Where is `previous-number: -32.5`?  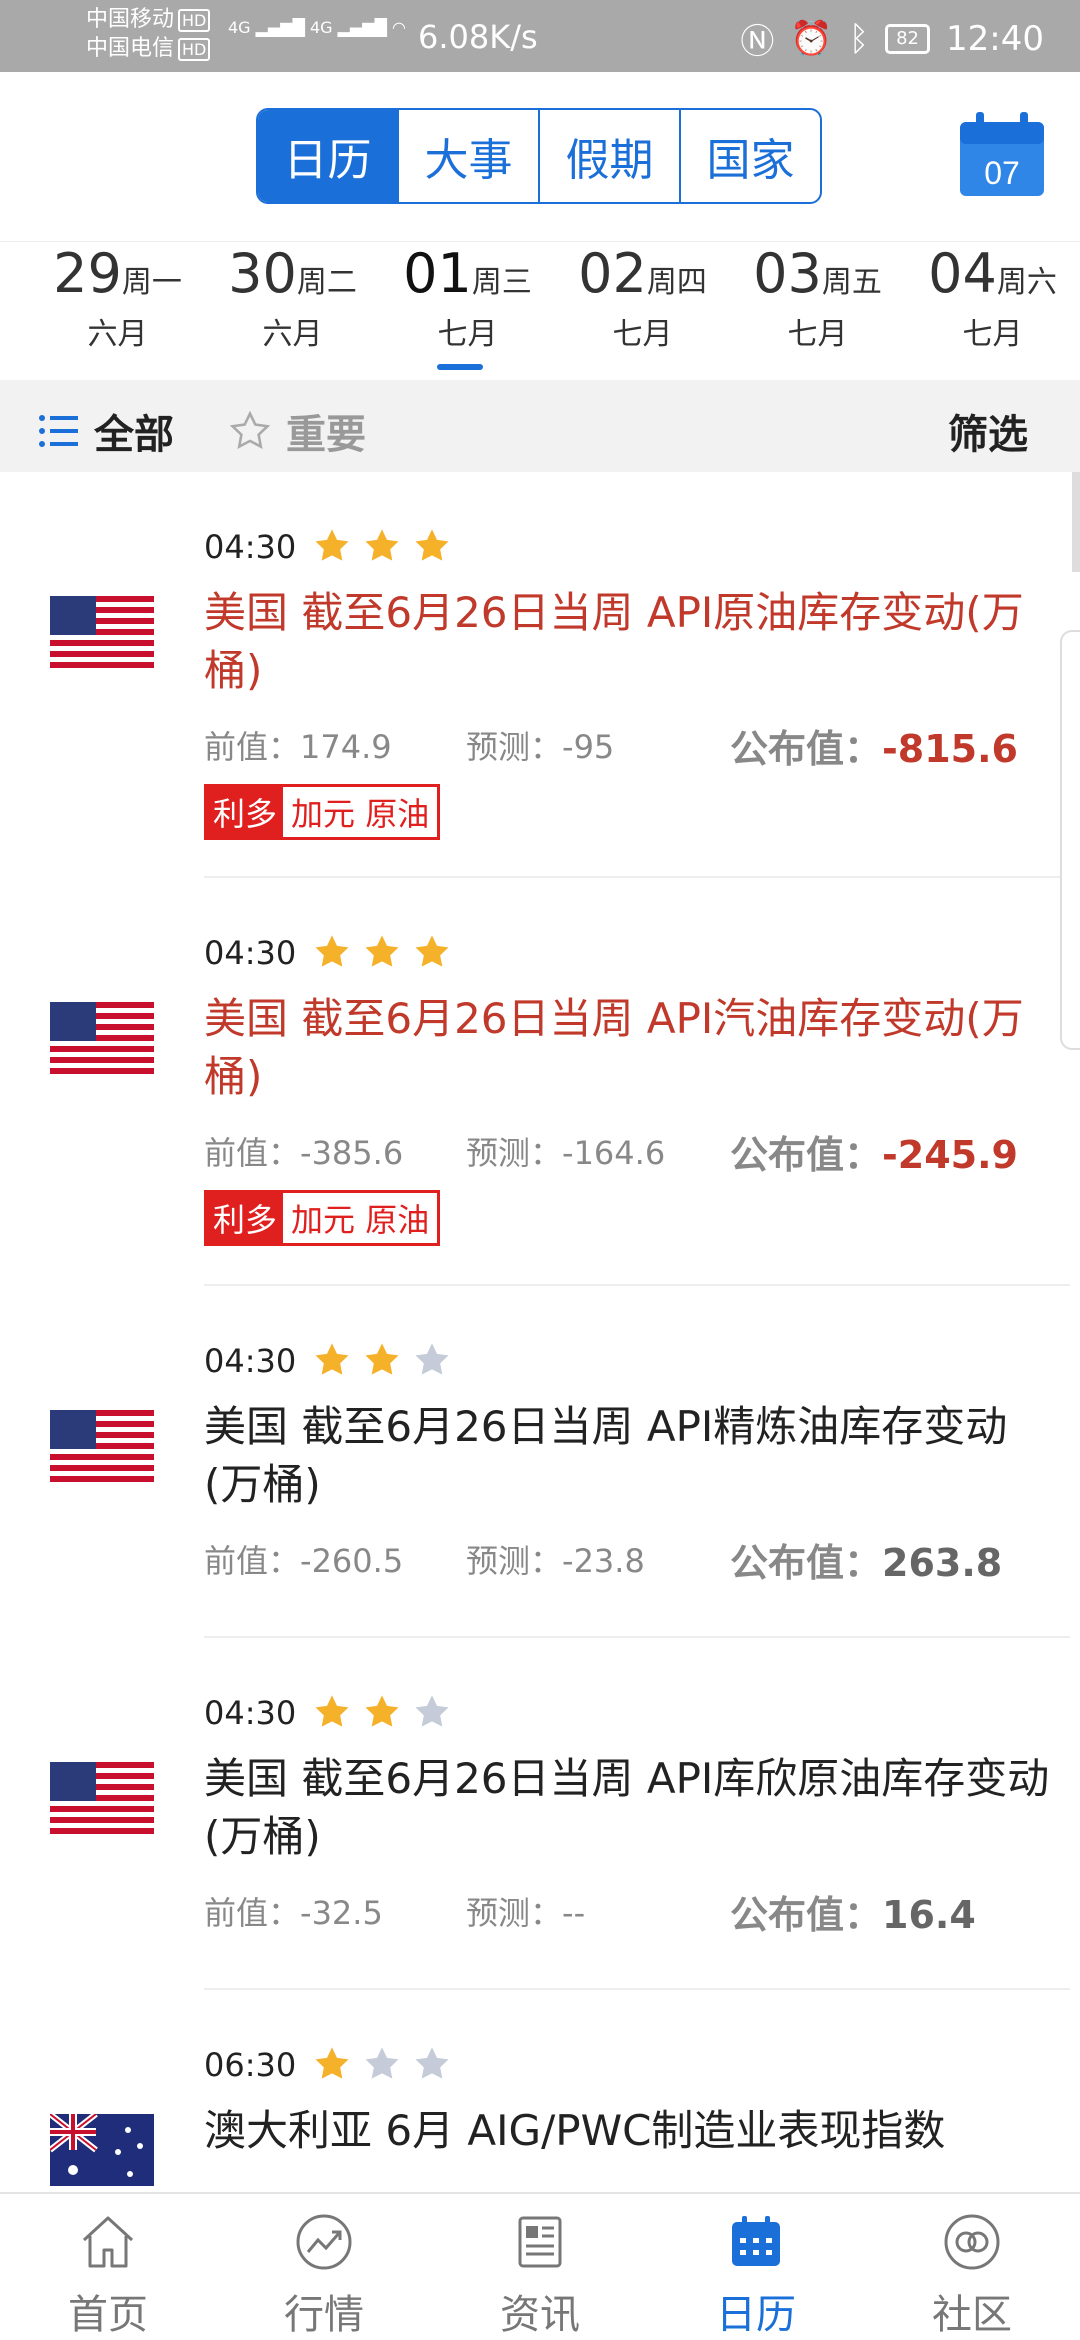 previous-number: -32.5 is located at coordinates (341, 1913).